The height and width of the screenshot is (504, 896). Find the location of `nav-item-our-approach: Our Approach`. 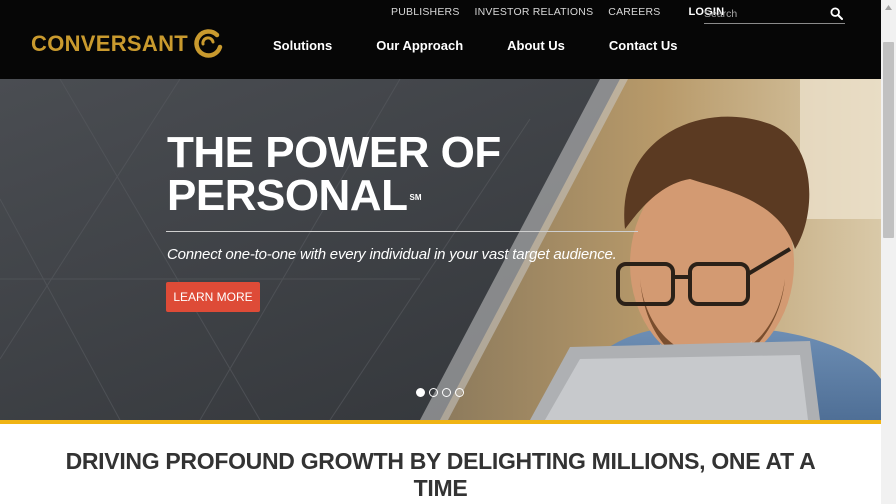

nav-item-our-approach: Our Approach is located at coordinates (419, 45).